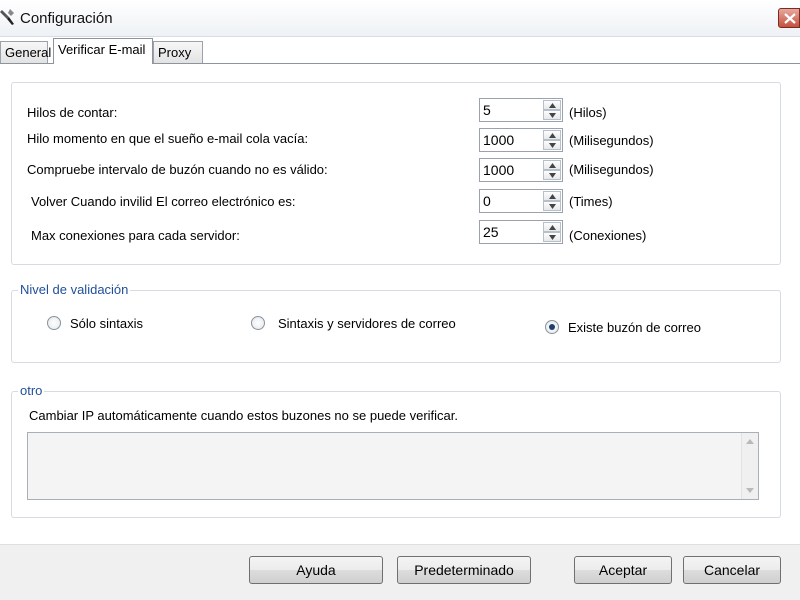  I want to click on retry-up-button, so click(552, 196).